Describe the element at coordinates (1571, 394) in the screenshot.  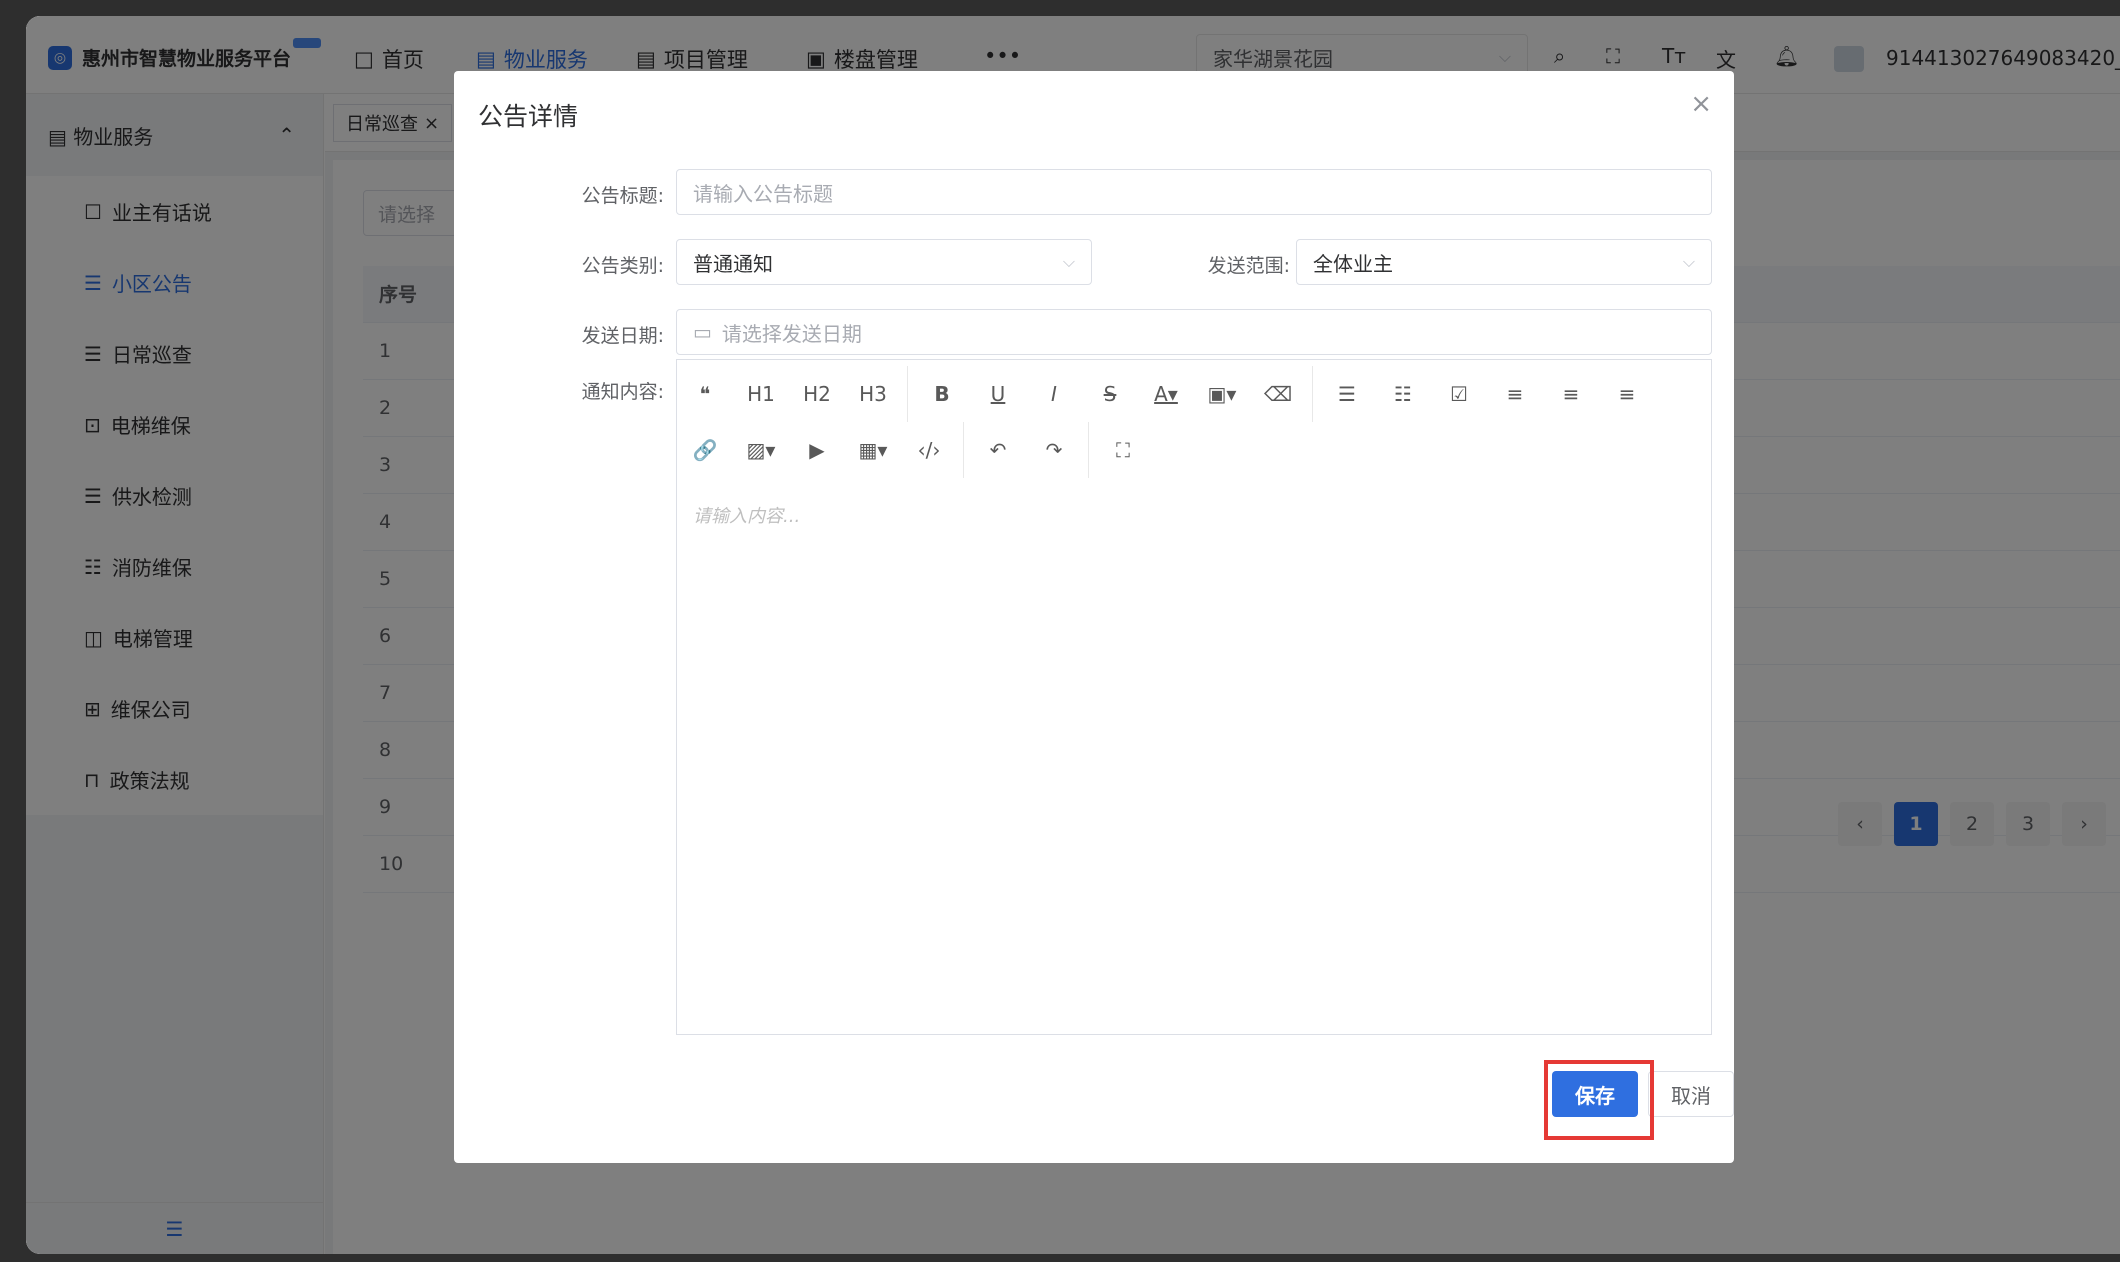
I see `align-center-icon: ≡` at that location.